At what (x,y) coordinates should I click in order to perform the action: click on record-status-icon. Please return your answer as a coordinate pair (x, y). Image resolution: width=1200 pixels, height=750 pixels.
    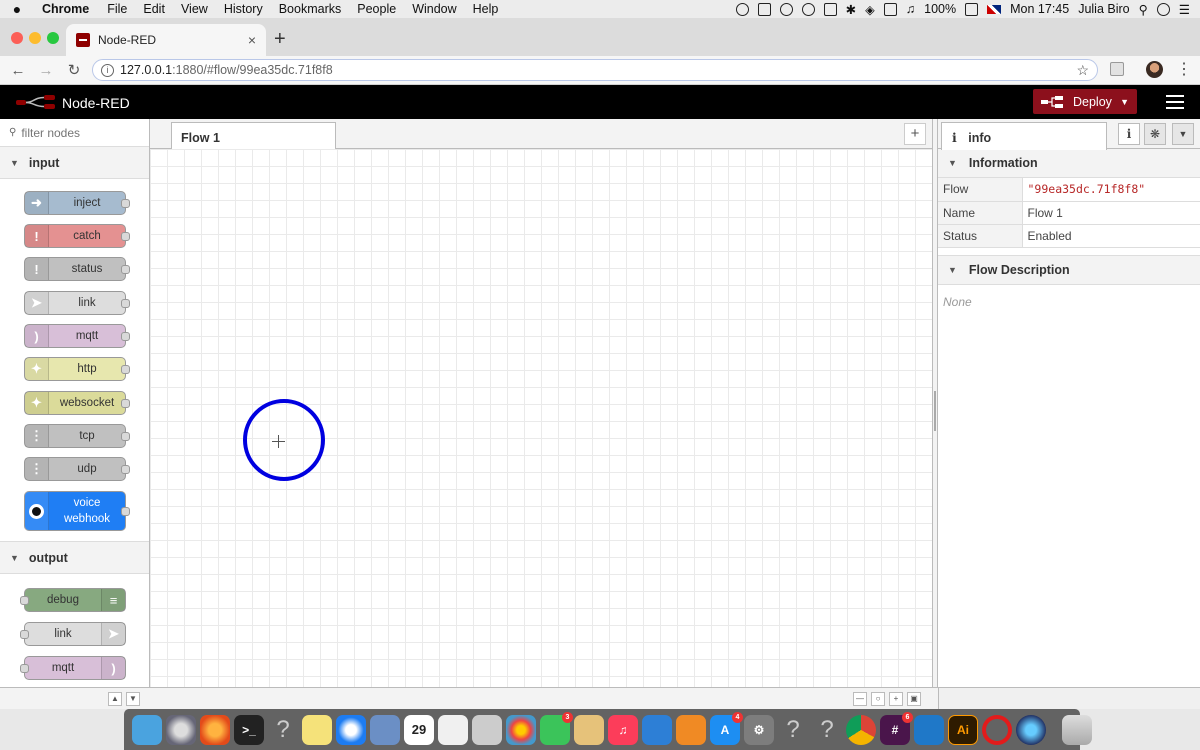
    Looking at the image, I should click on (742, 9).